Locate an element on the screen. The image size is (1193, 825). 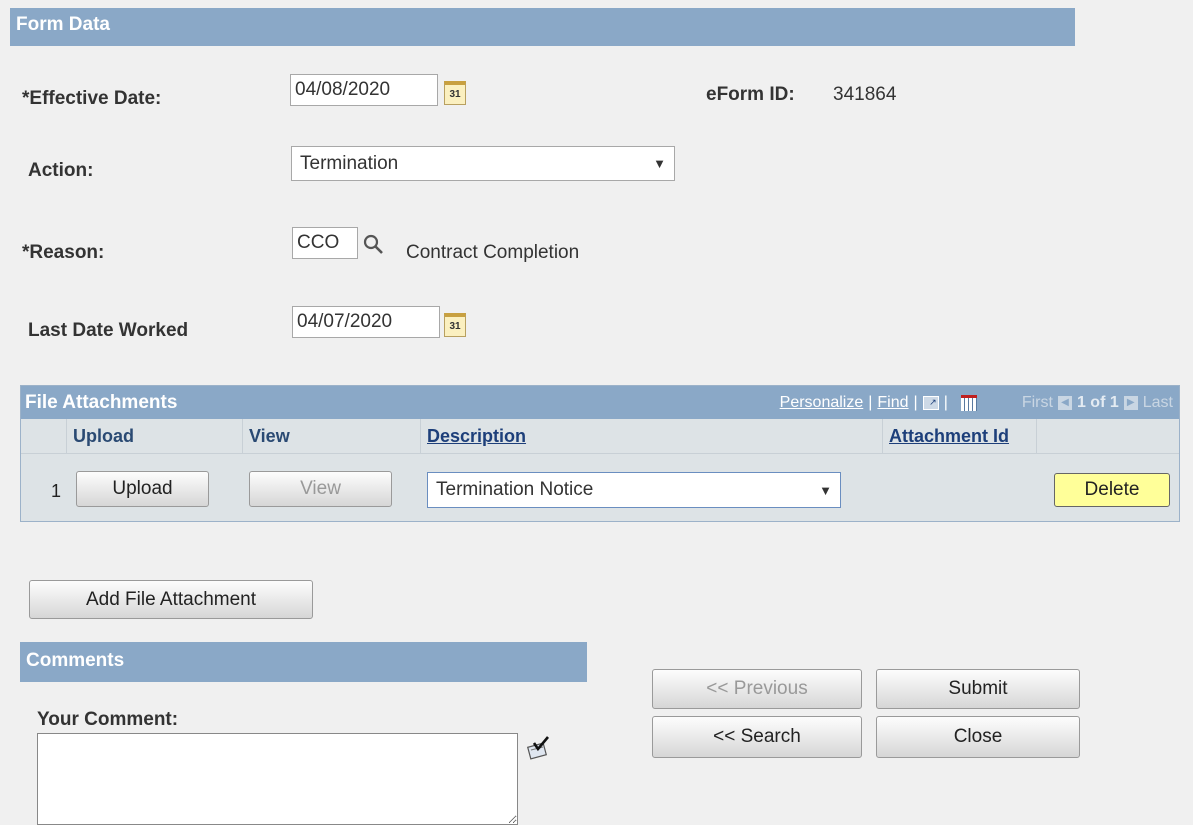
eform-id-value: 341864 is located at coordinates (865, 94).